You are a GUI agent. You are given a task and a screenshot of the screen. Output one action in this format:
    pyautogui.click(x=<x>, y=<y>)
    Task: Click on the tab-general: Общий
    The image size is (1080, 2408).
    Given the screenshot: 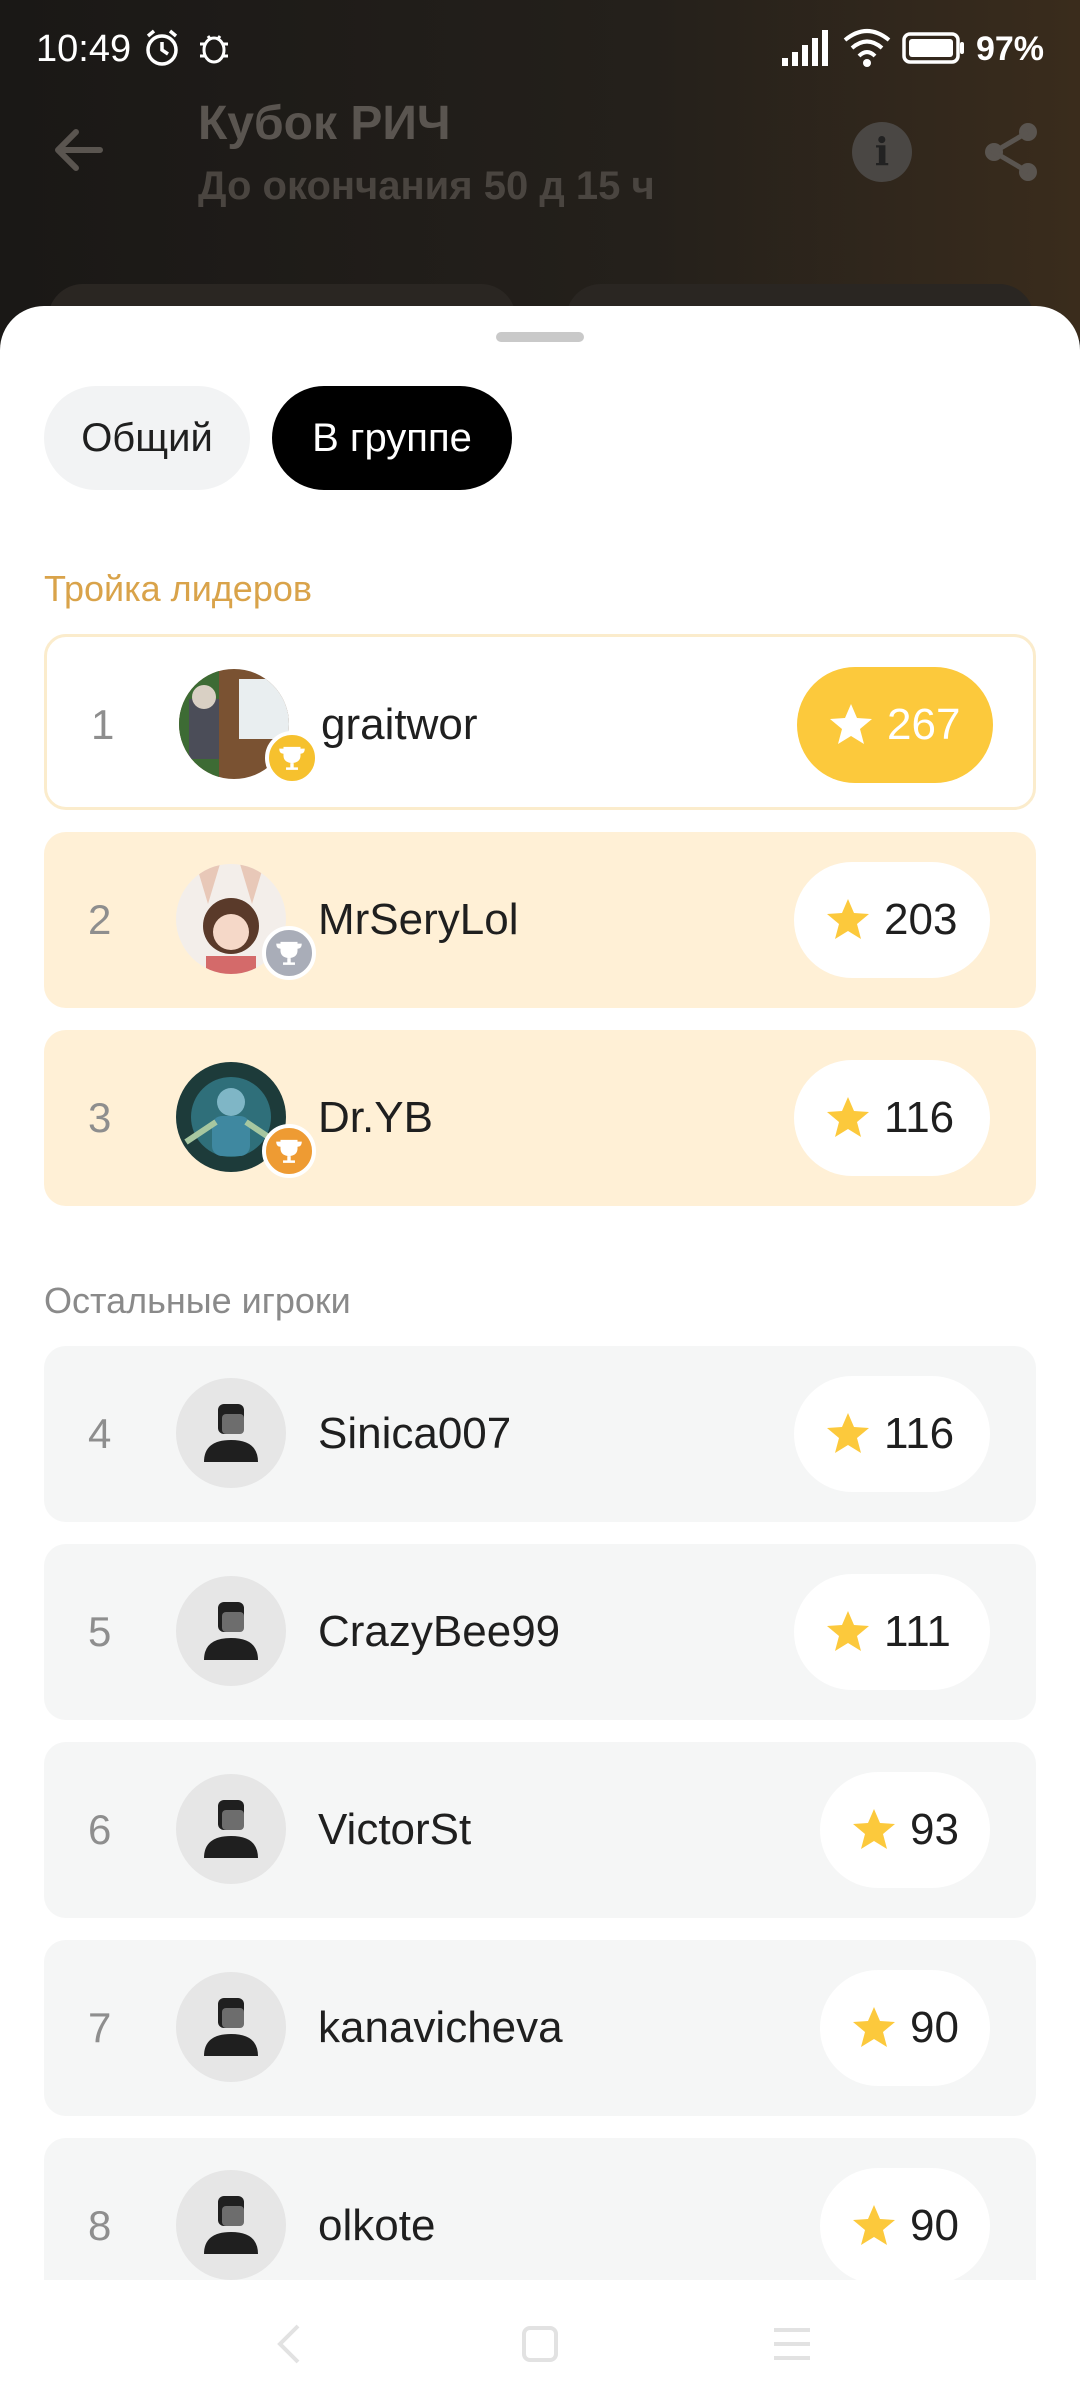 What is the action you would take?
    pyautogui.click(x=147, y=438)
    